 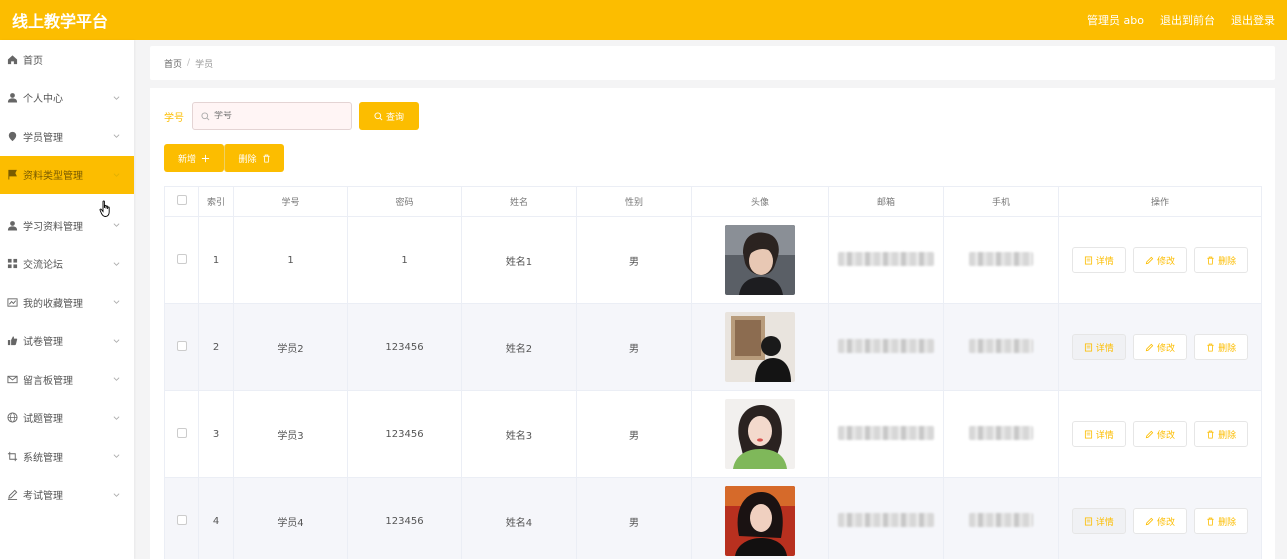 I want to click on search-input, so click(x=279, y=116).